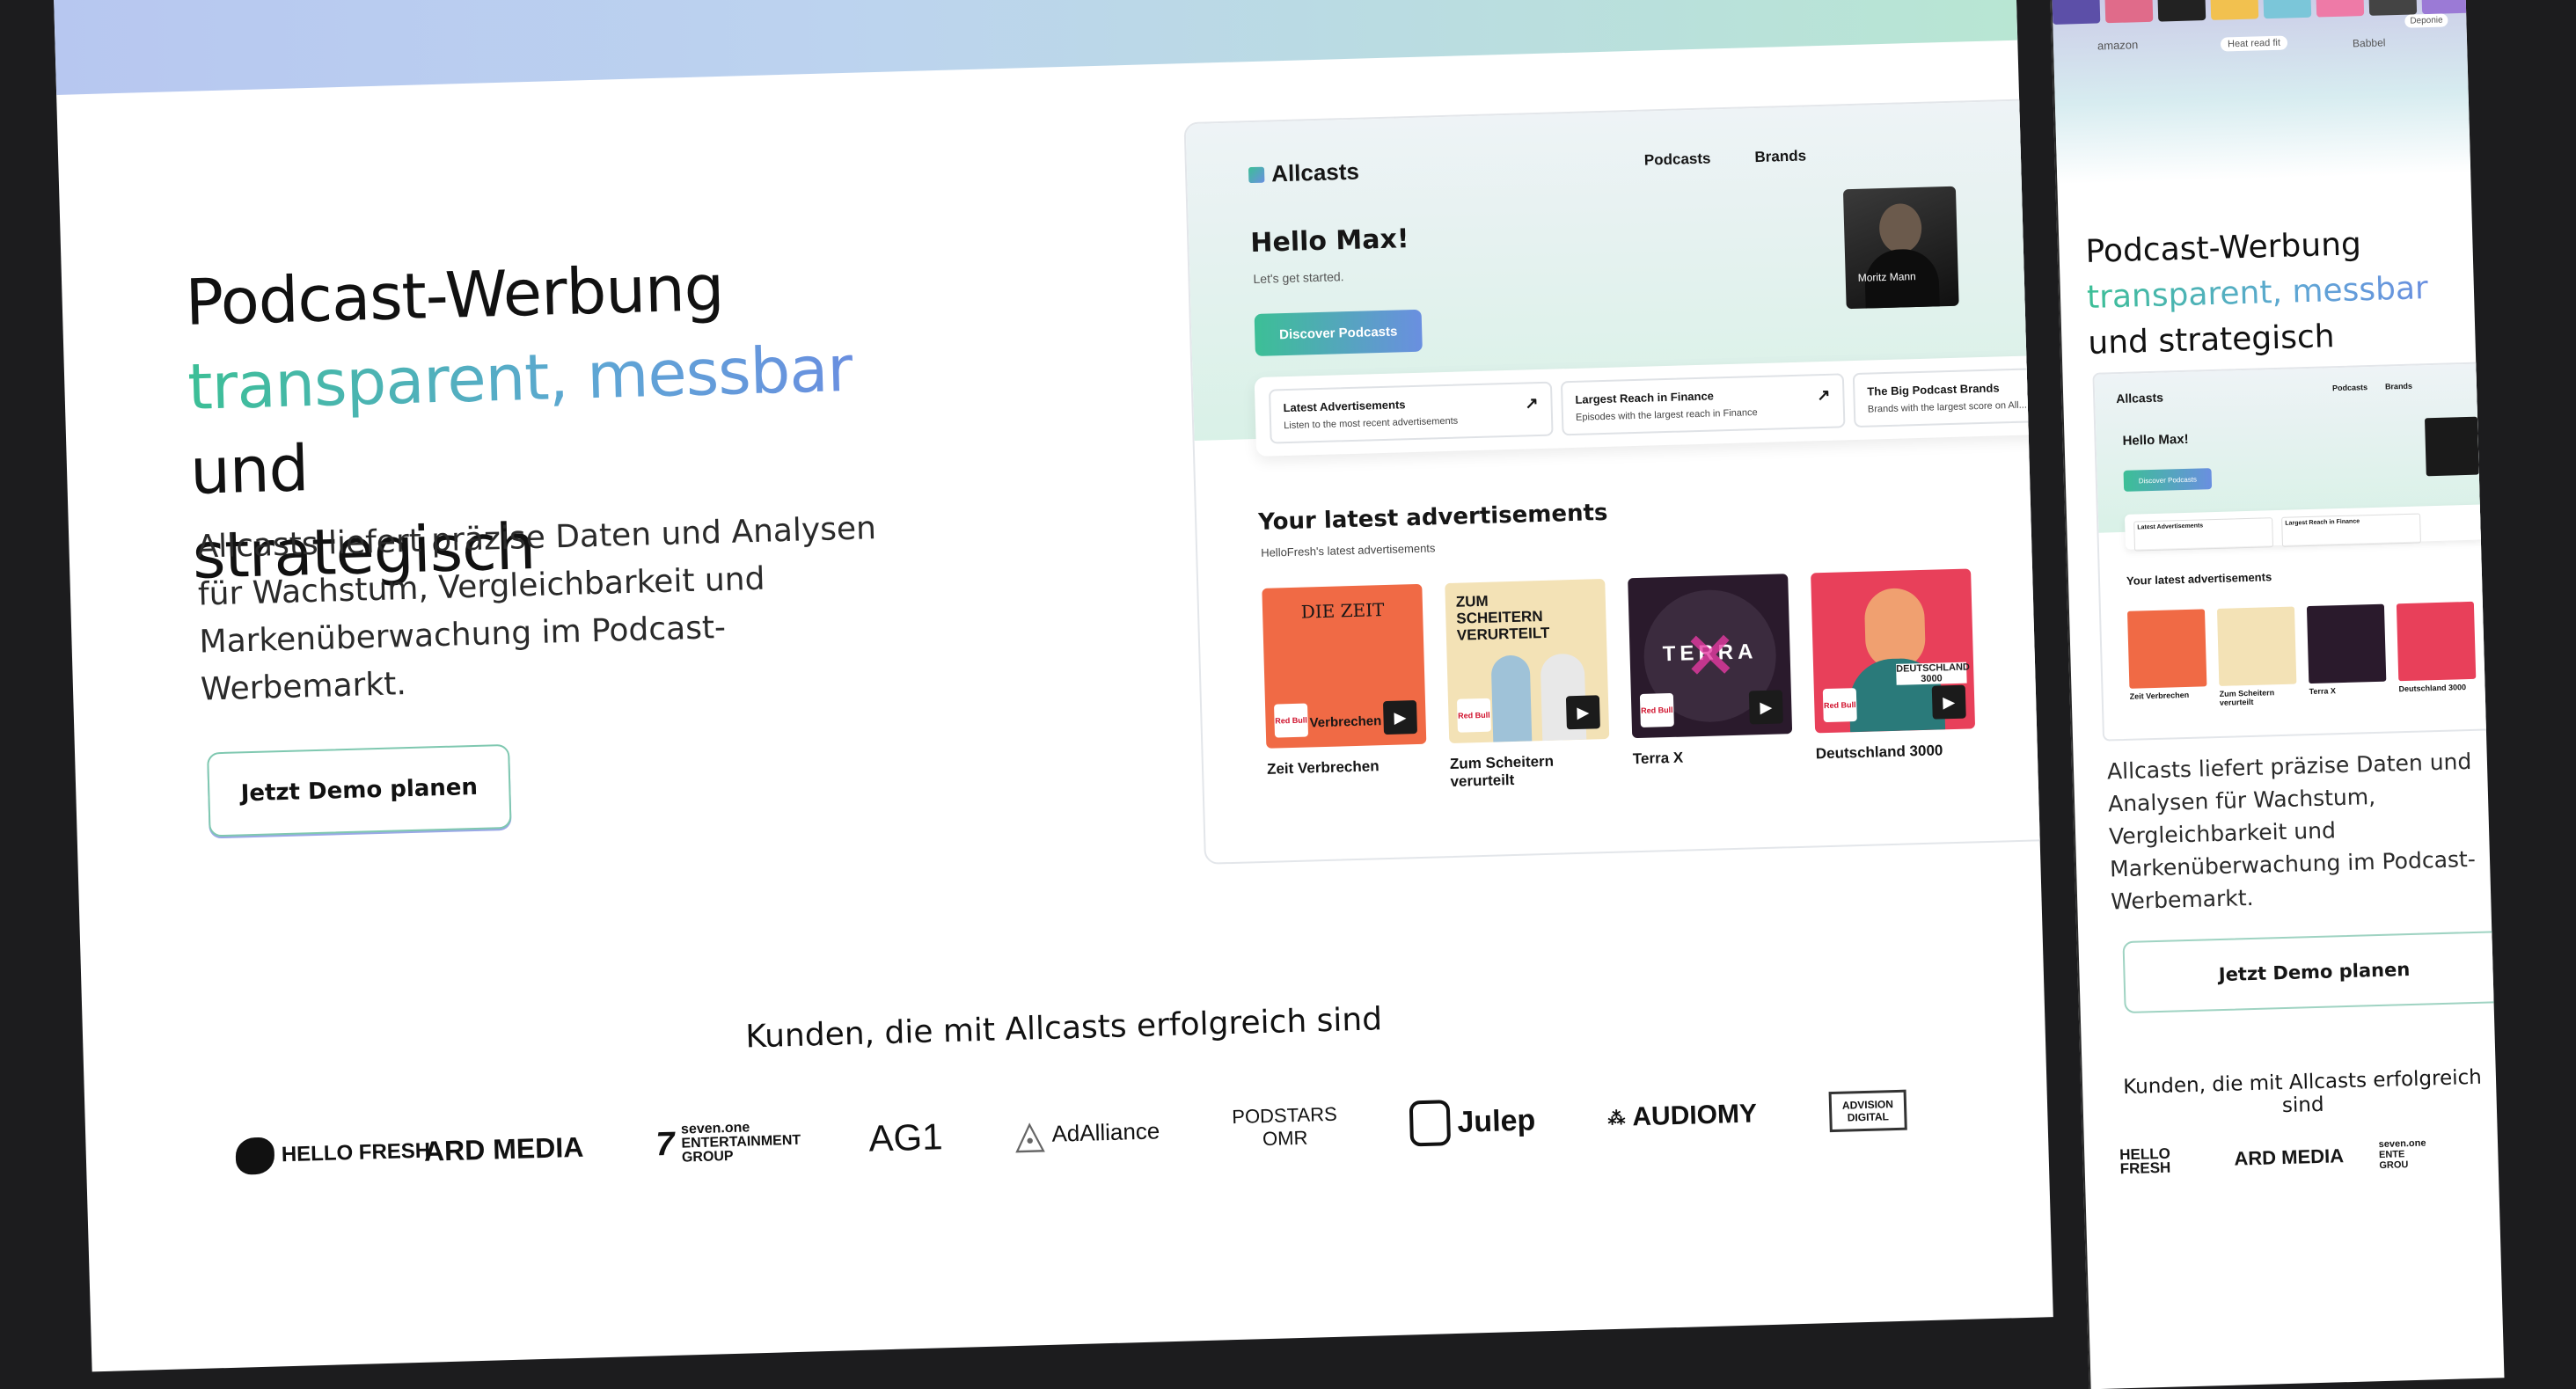 The height and width of the screenshot is (1389, 2576). I want to click on nav-podcasts: Podcasts, so click(1677, 159).